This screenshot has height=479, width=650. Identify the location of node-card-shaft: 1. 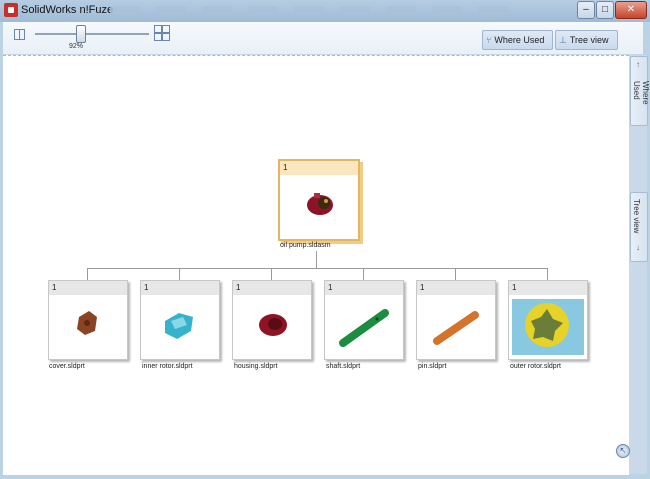
(364, 320).